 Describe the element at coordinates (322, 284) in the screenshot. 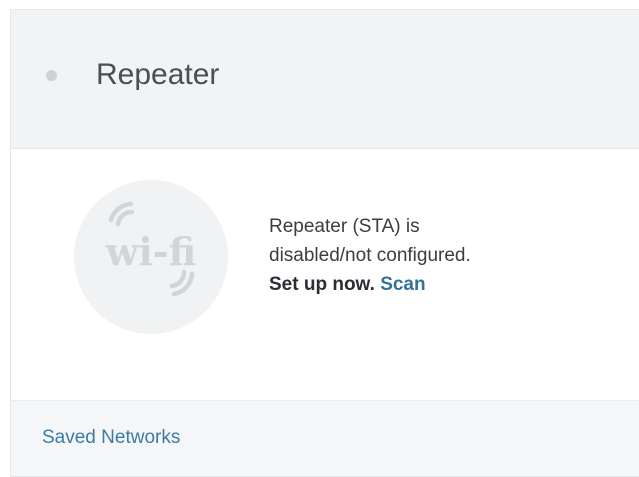

I see `setup-now-text: Set up now.` at that location.